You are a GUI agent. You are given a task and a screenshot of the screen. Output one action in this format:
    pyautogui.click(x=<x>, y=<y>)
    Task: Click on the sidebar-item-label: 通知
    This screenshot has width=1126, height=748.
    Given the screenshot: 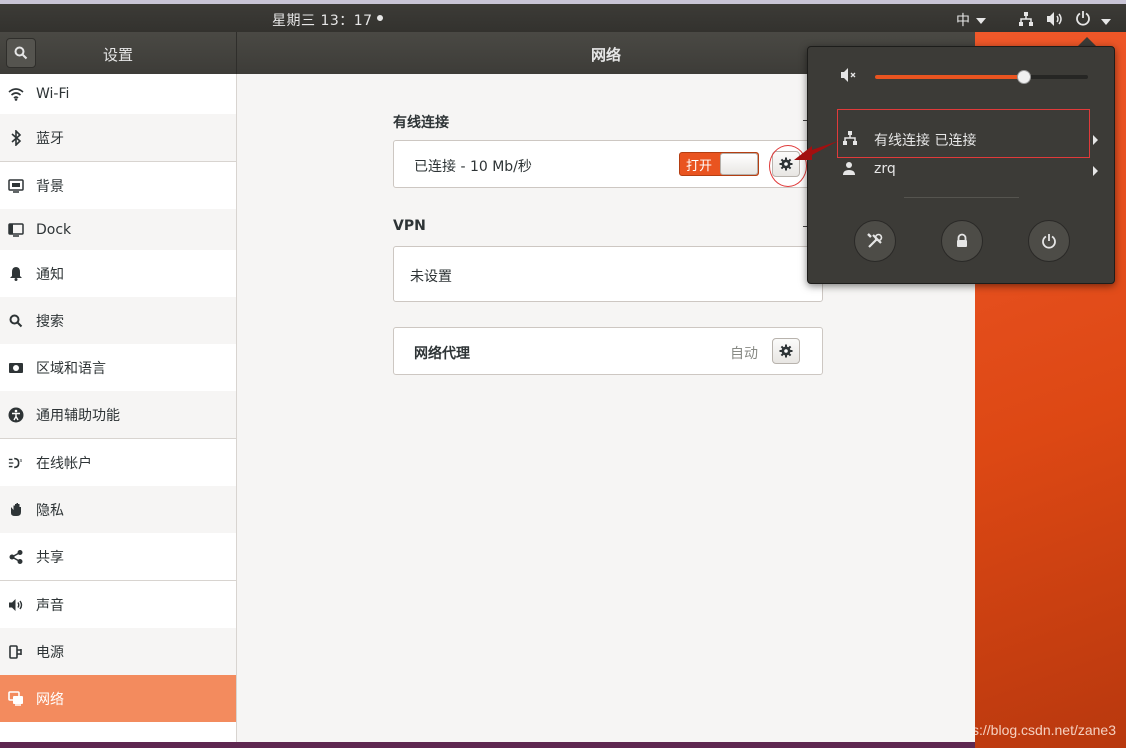 What is the action you would take?
    pyautogui.click(x=50, y=274)
    